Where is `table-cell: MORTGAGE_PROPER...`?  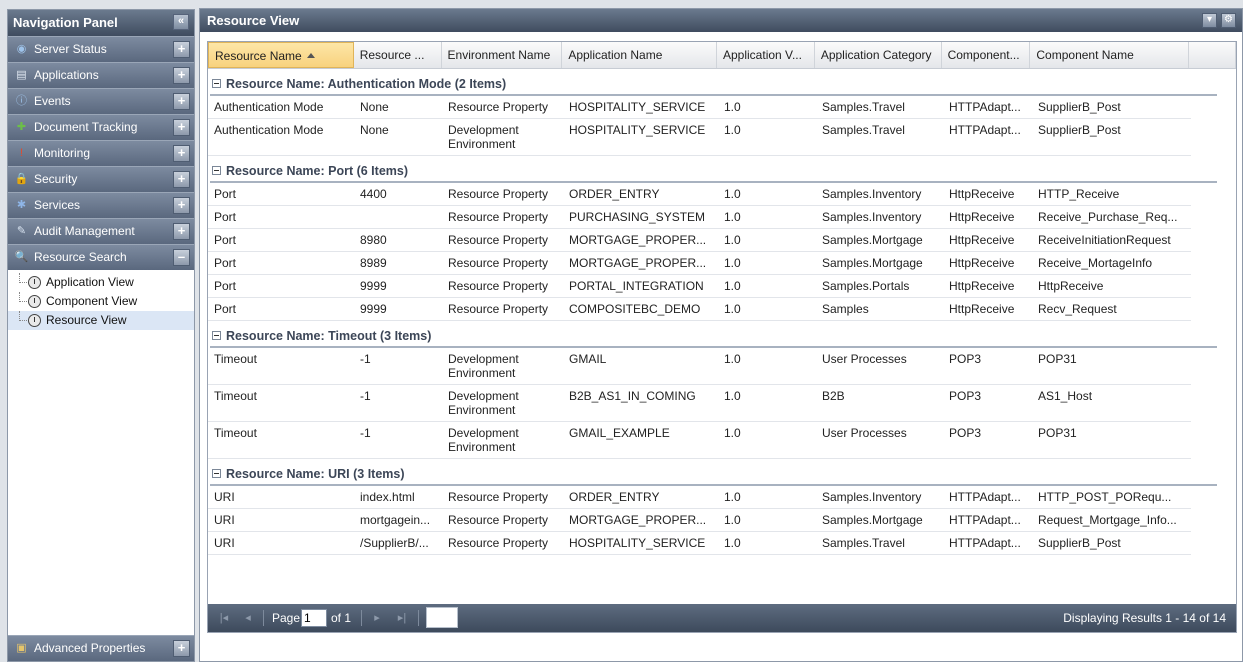
table-cell: MORTGAGE_PROPER... is located at coordinates (638, 240).